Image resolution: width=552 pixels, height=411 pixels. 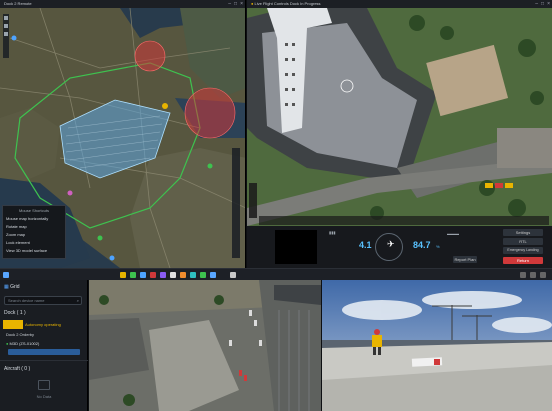 I want to click on search-placeholder: Search device name, so click(x=26, y=300).